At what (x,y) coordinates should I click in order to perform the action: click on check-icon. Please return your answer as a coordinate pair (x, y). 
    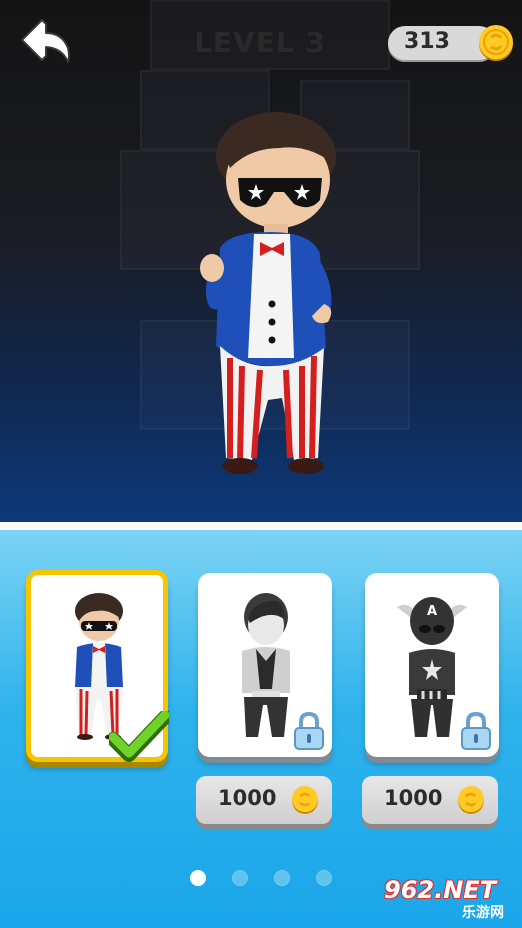
    Looking at the image, I should click on (139, 736).